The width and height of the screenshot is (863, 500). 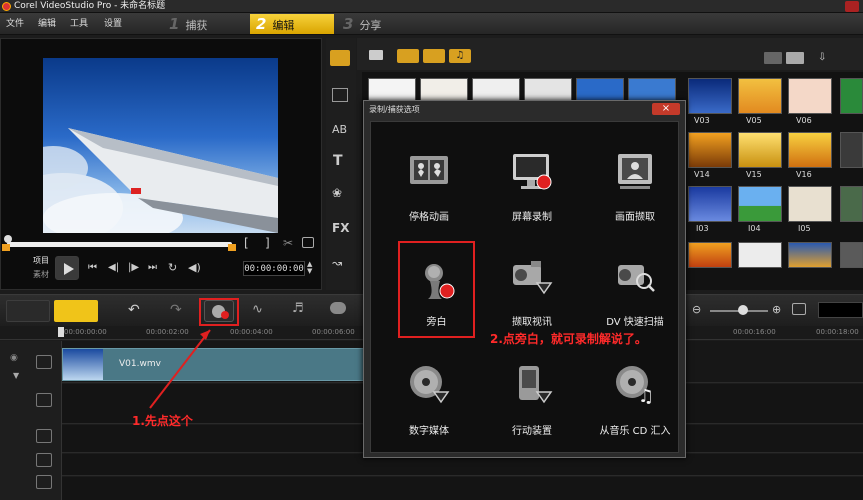 I want to click on mark-out-button: ], so click(x=267, y=243).